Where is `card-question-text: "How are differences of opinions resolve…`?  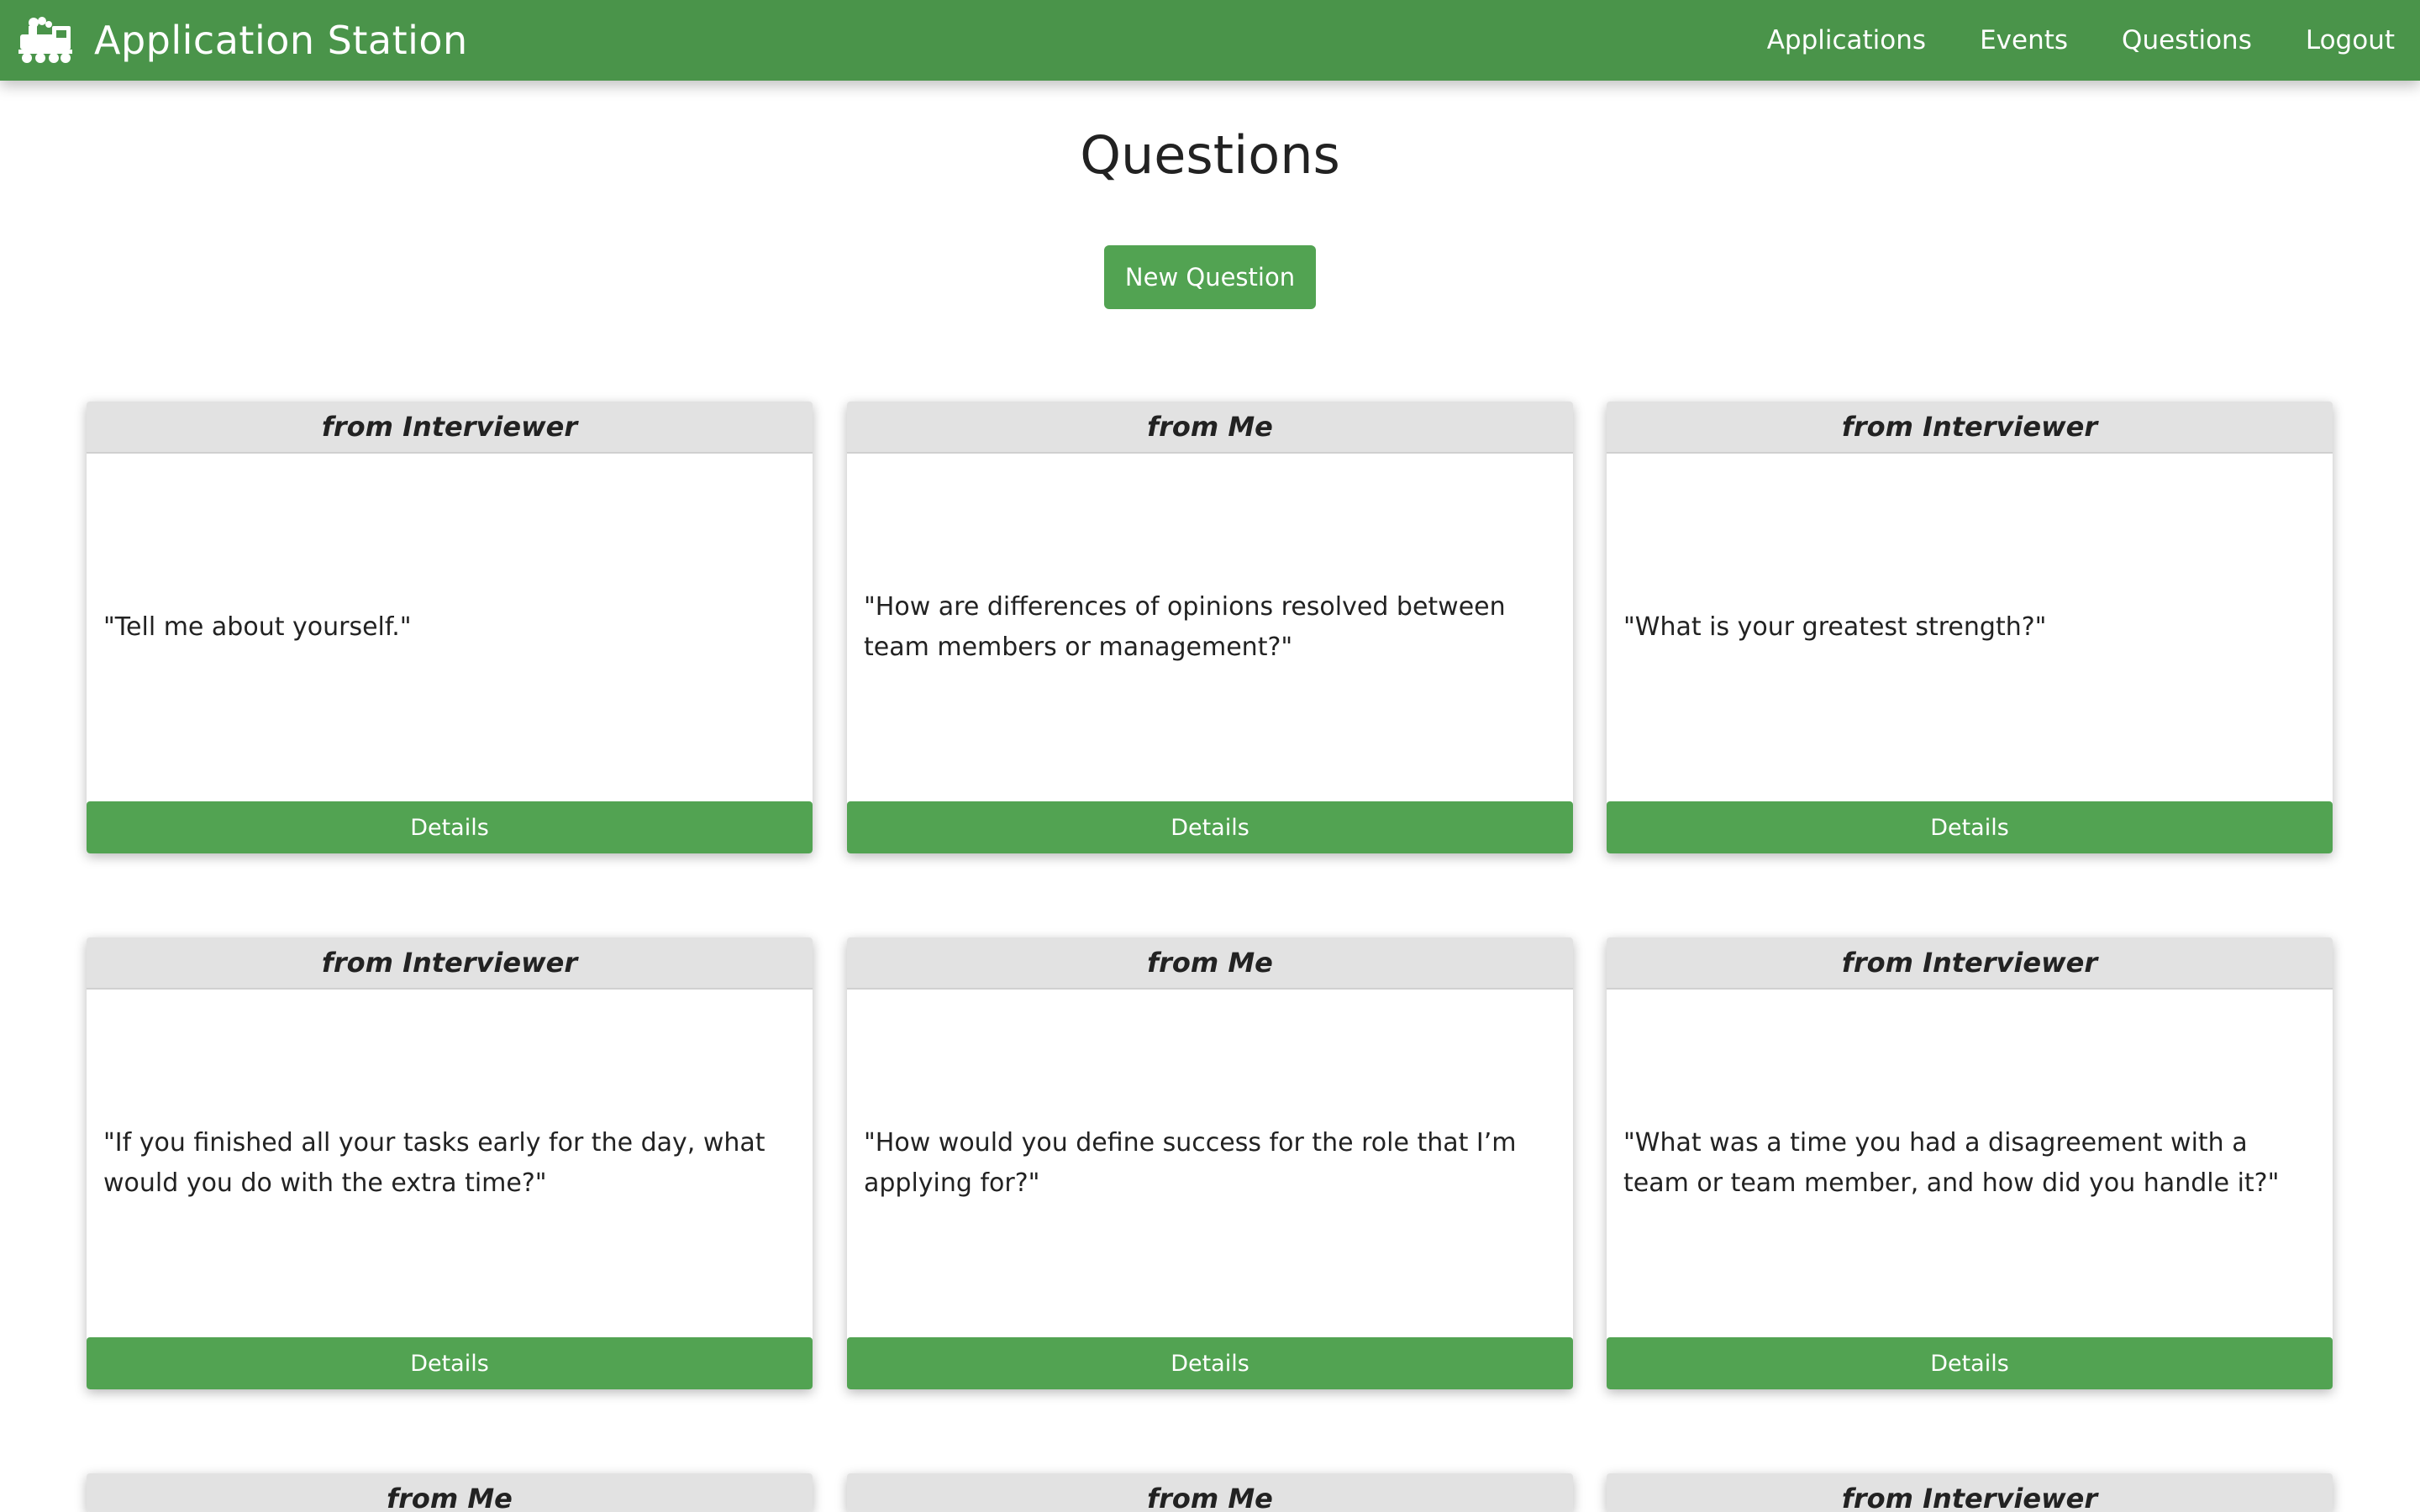 card-question-text: "How are differences of opinions resolve… is located at coordinates (1185, 627).